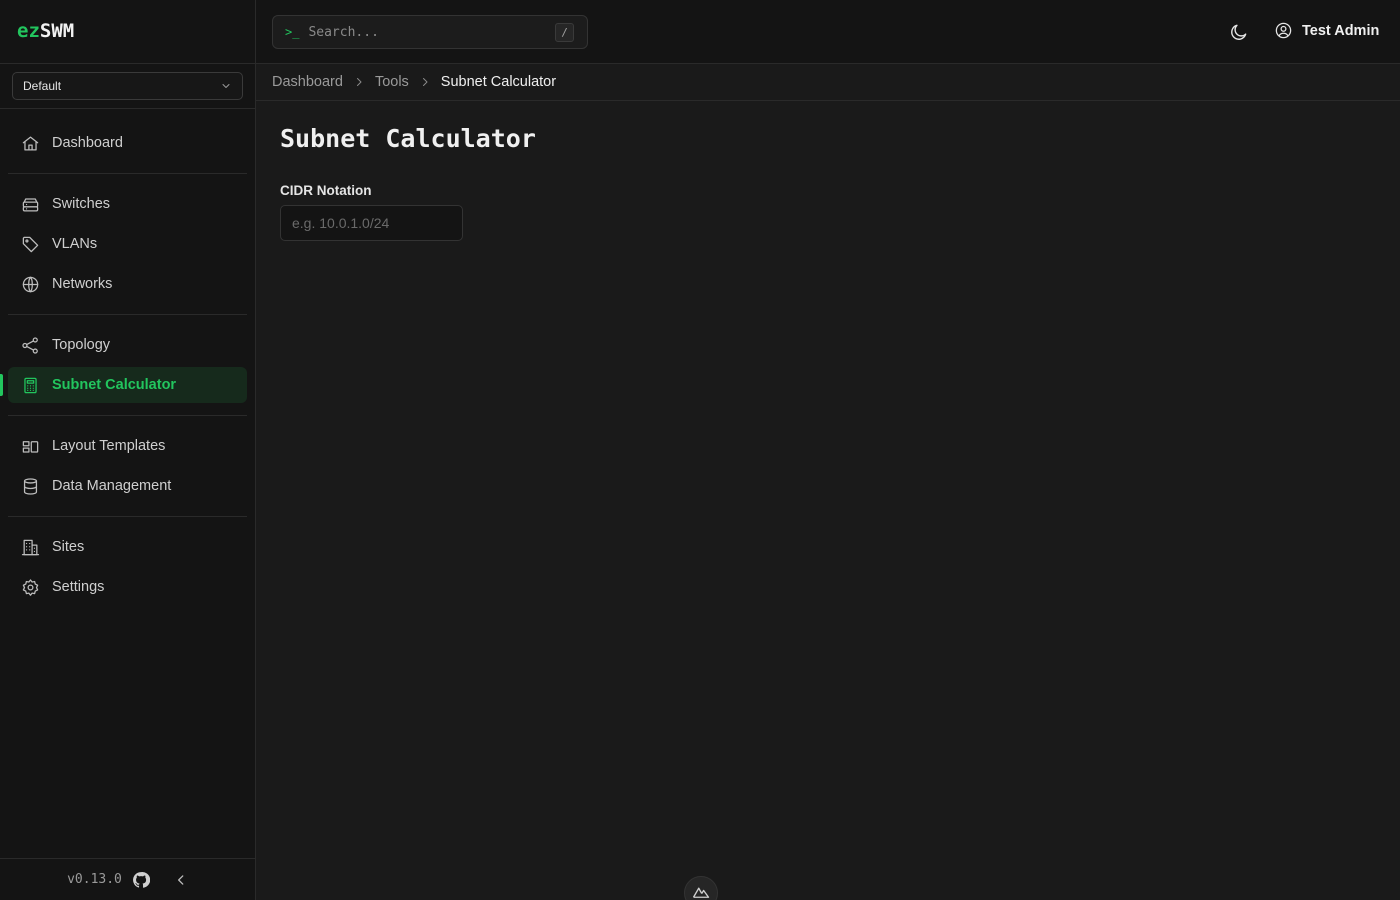 The image size is (1400, 900). What do you see at coordinates (127, 547) in the screenshot?
I see `sidebar-item-sites: Sites` at bounding box center [127, 547].